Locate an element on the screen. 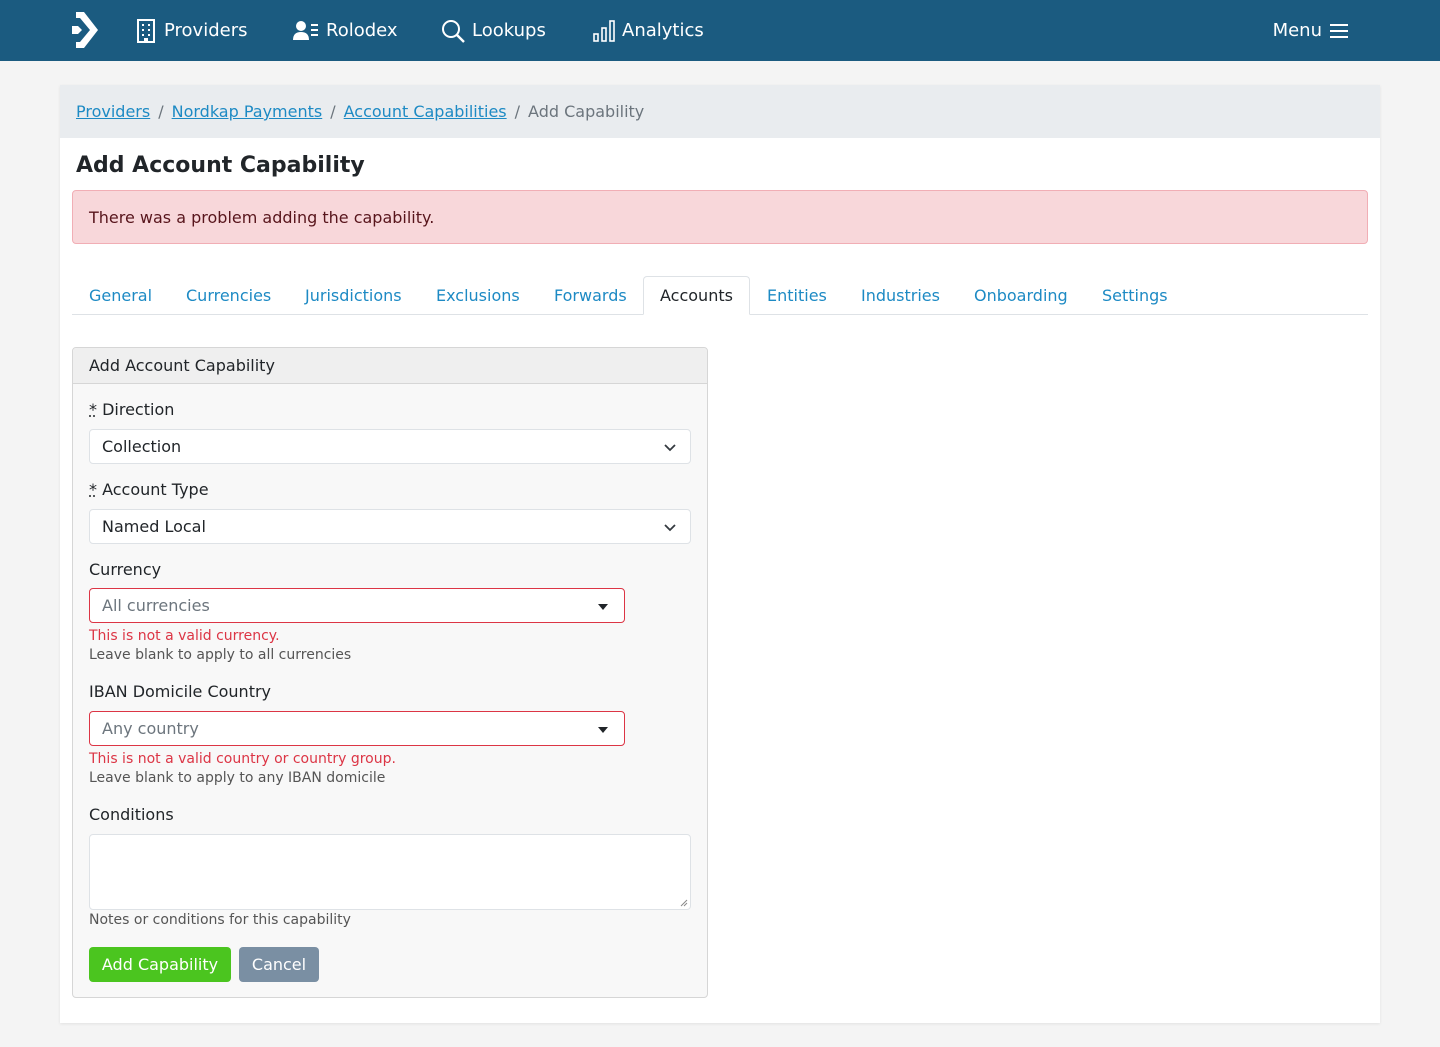 This screenshot has width=1440, height=1047. account-type-label: * Account Type is located at coordinates (149, 489).